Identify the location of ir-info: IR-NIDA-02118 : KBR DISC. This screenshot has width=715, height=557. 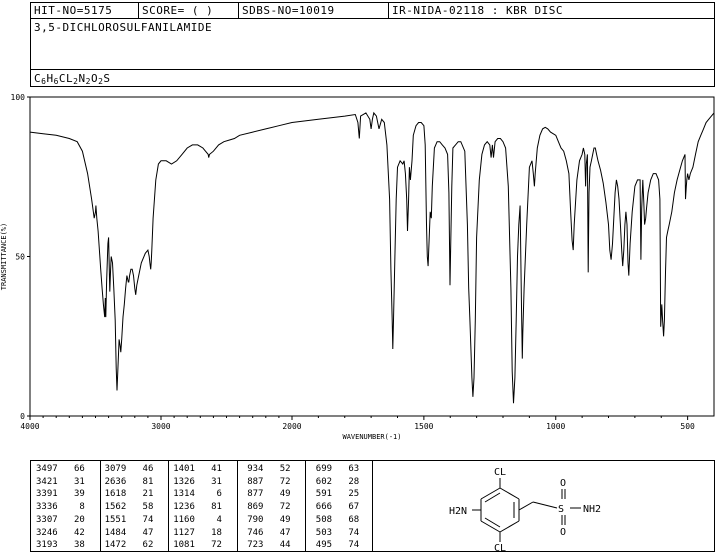
(477, 10).